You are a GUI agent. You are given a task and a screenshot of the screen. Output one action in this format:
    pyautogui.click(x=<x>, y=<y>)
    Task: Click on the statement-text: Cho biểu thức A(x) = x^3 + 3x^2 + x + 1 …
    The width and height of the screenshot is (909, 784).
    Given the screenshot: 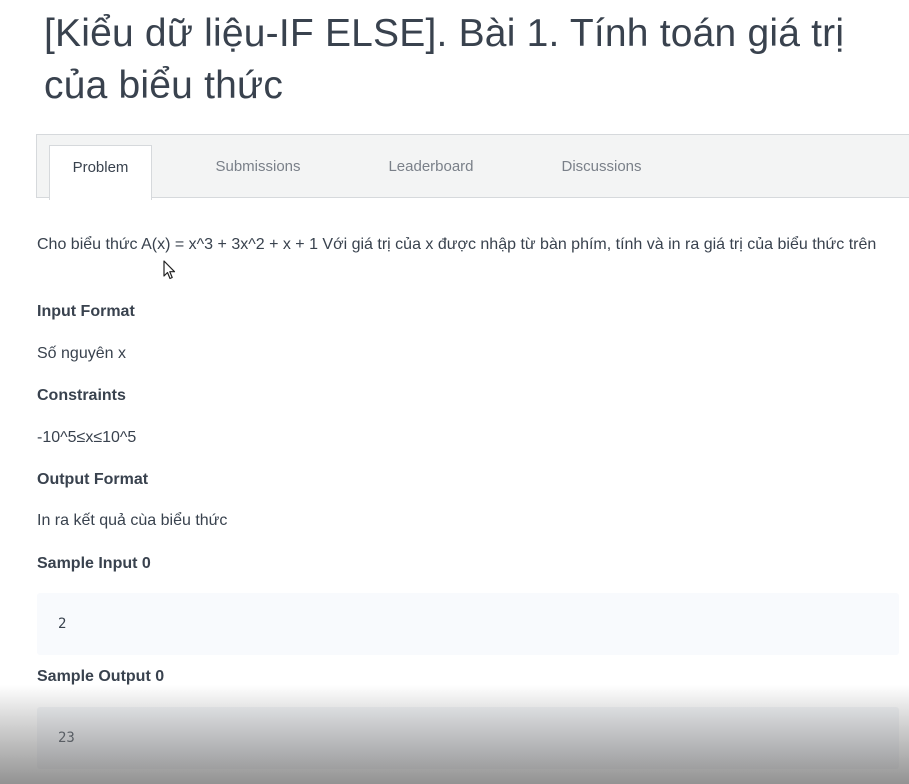 What is the action you would take?
    pyautogui.click(x=457, y=244)
    